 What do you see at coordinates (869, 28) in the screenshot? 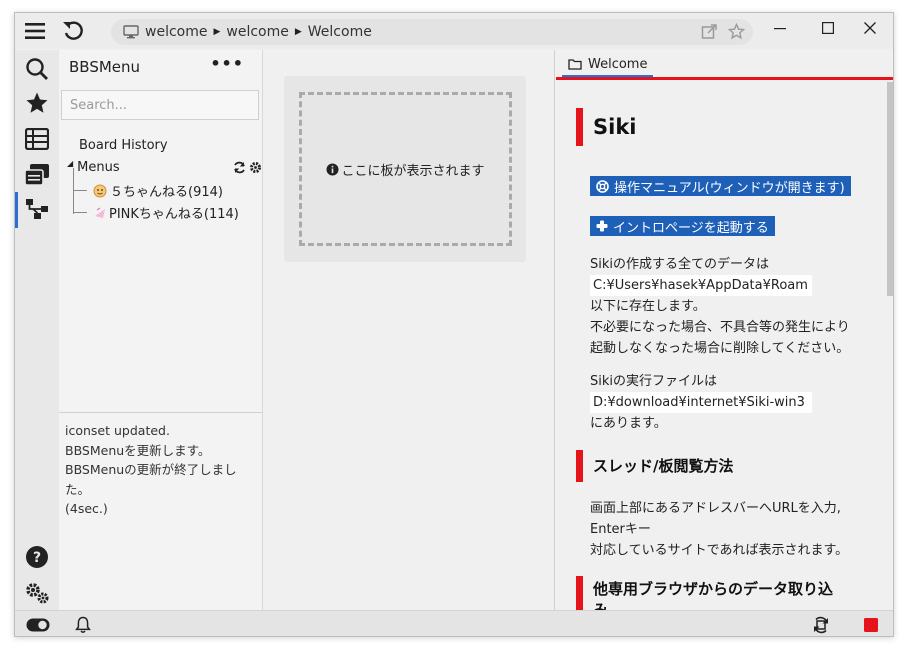
I see `close-icon` at bounding box center [869, 28].